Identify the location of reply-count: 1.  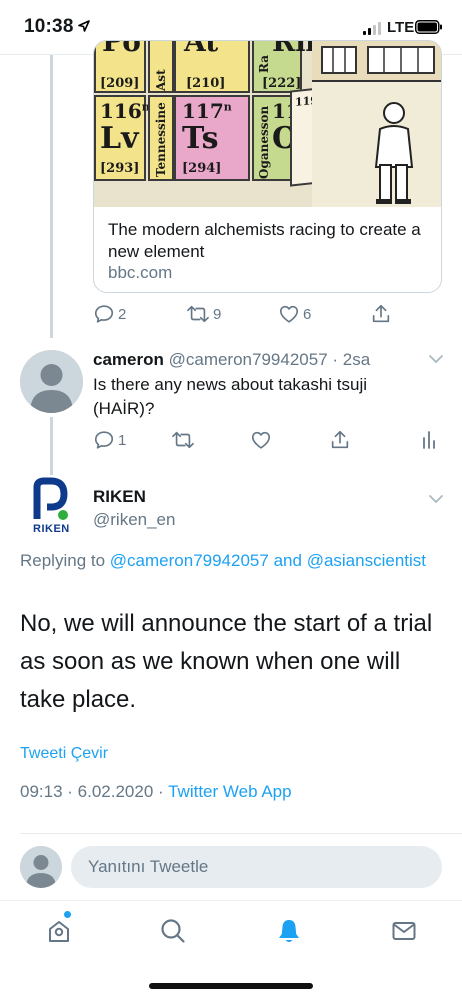
(122, 440).